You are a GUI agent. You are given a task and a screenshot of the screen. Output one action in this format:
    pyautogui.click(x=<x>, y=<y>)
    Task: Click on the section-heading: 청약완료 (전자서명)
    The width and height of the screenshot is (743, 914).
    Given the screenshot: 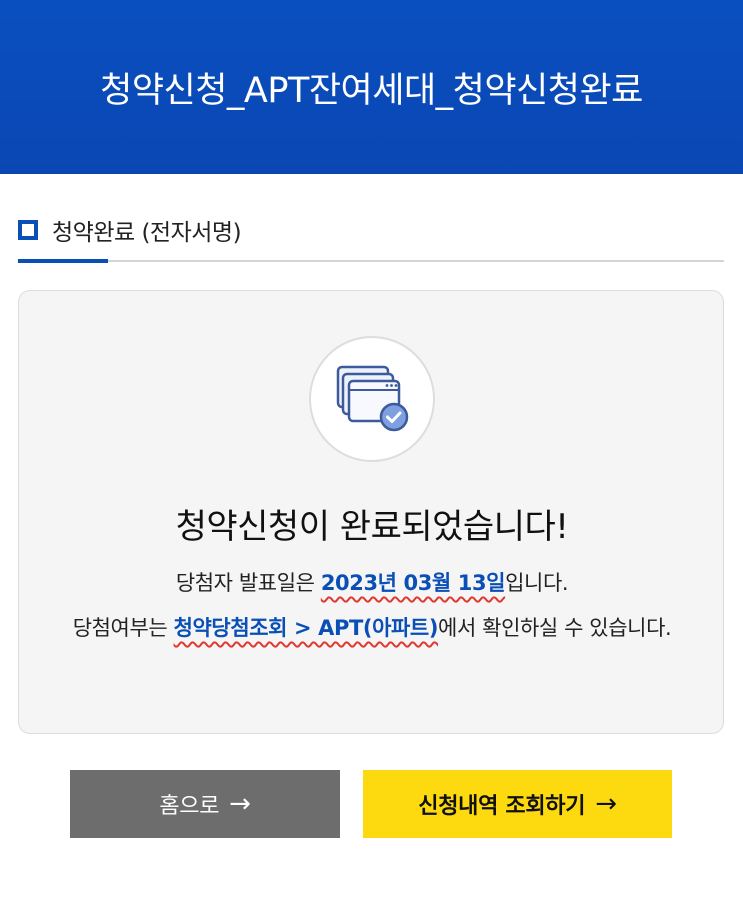 What is the action you would take?
    pyautogui.click(x=130, y=230)
    